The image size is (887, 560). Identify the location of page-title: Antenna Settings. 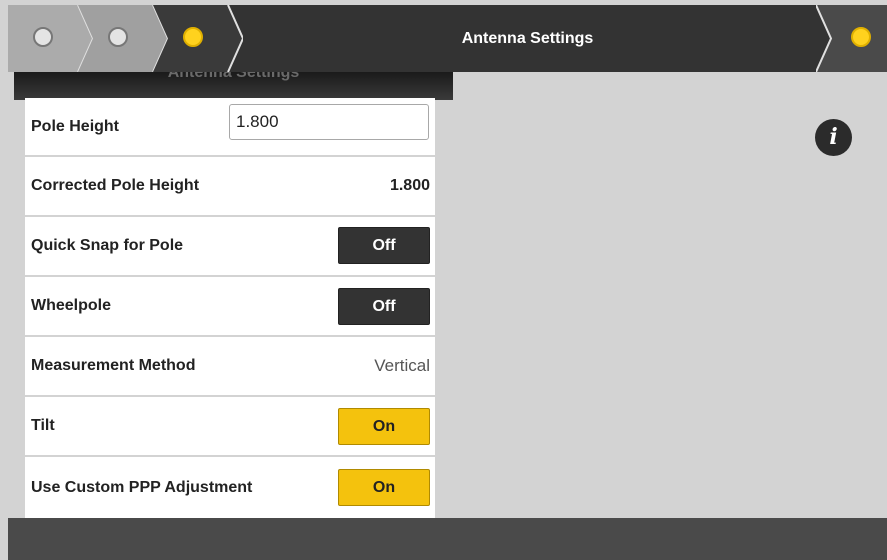
(527, 38).